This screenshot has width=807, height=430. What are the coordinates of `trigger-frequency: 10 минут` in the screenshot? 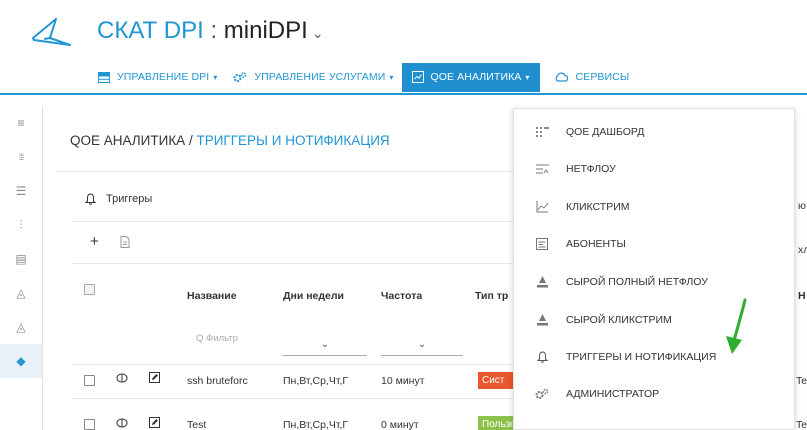 It's located at (403, 381).